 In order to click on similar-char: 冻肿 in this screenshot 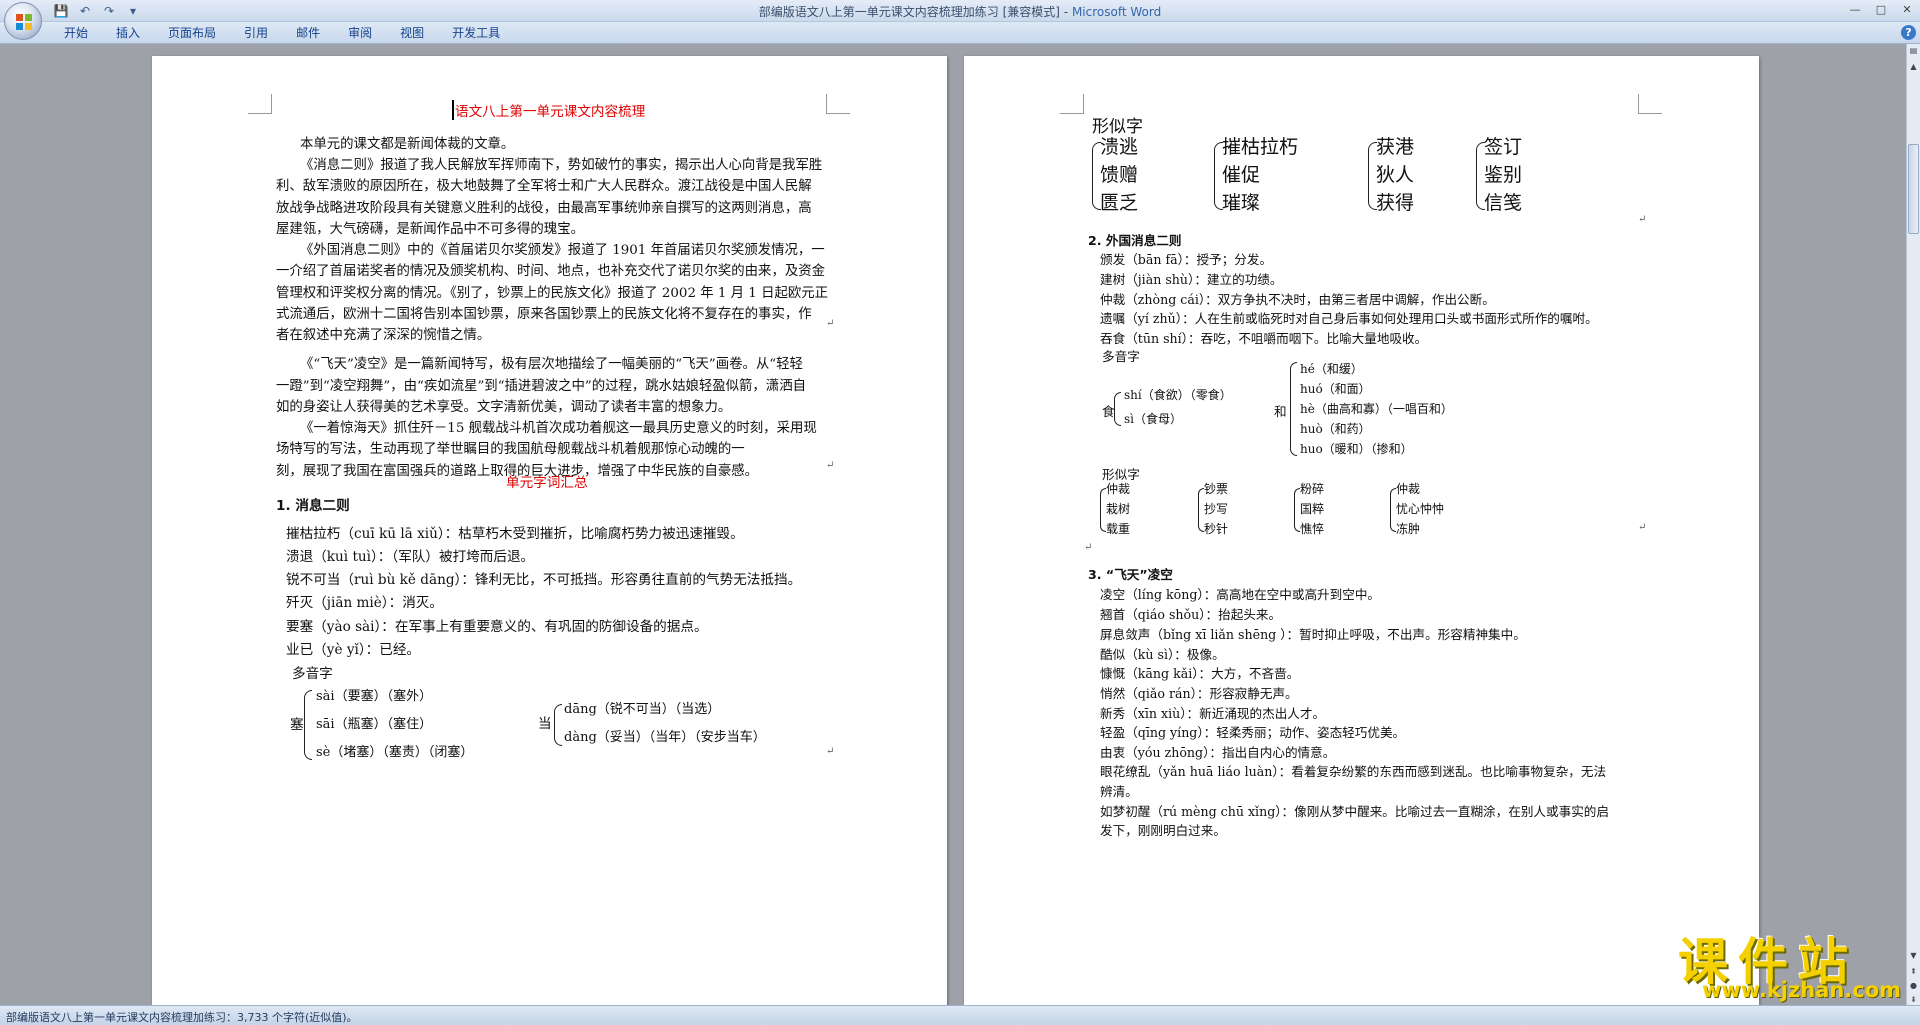, I will do `click(1408, 529)`.